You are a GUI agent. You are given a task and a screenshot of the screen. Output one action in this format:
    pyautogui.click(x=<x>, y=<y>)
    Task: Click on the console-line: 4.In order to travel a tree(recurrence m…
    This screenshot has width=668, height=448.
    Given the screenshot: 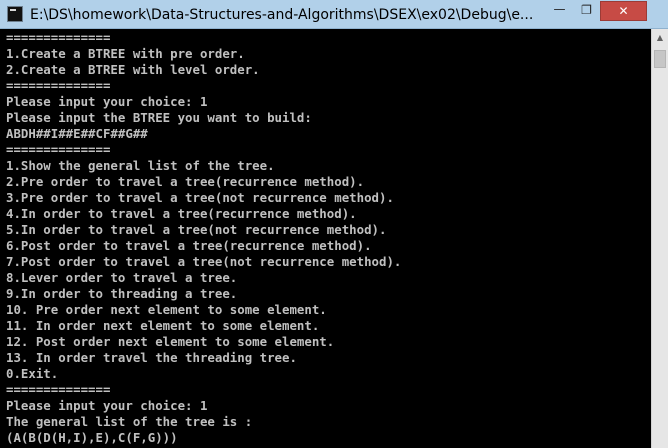 What is the action you would take?
    pyautogui.click(x=181, y=213)
    